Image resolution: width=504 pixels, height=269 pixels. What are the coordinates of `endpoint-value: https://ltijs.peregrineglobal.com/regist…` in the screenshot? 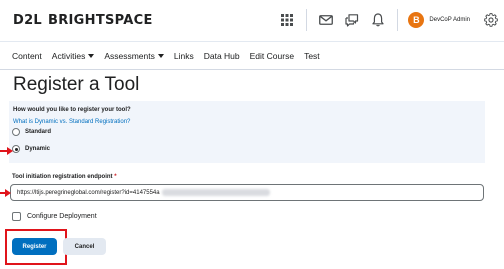 It's located at (88, 192).